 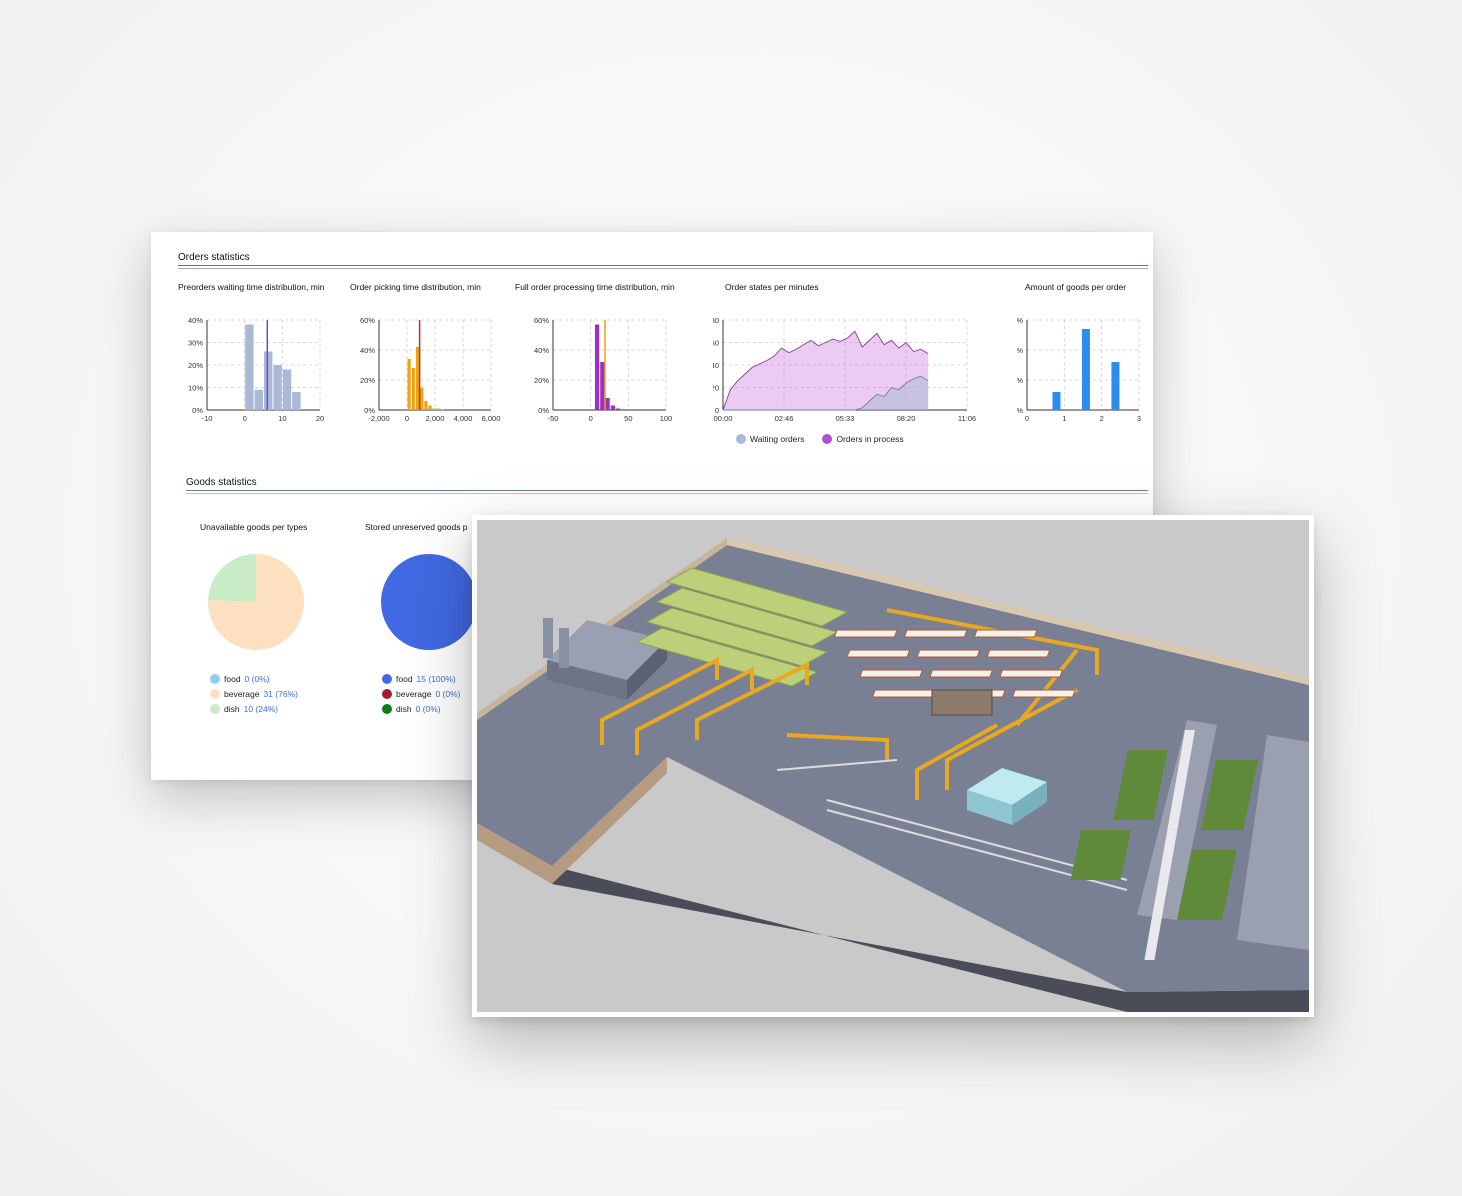 I want to click on unavailable-goods-pie, so click(x=256, y=602).